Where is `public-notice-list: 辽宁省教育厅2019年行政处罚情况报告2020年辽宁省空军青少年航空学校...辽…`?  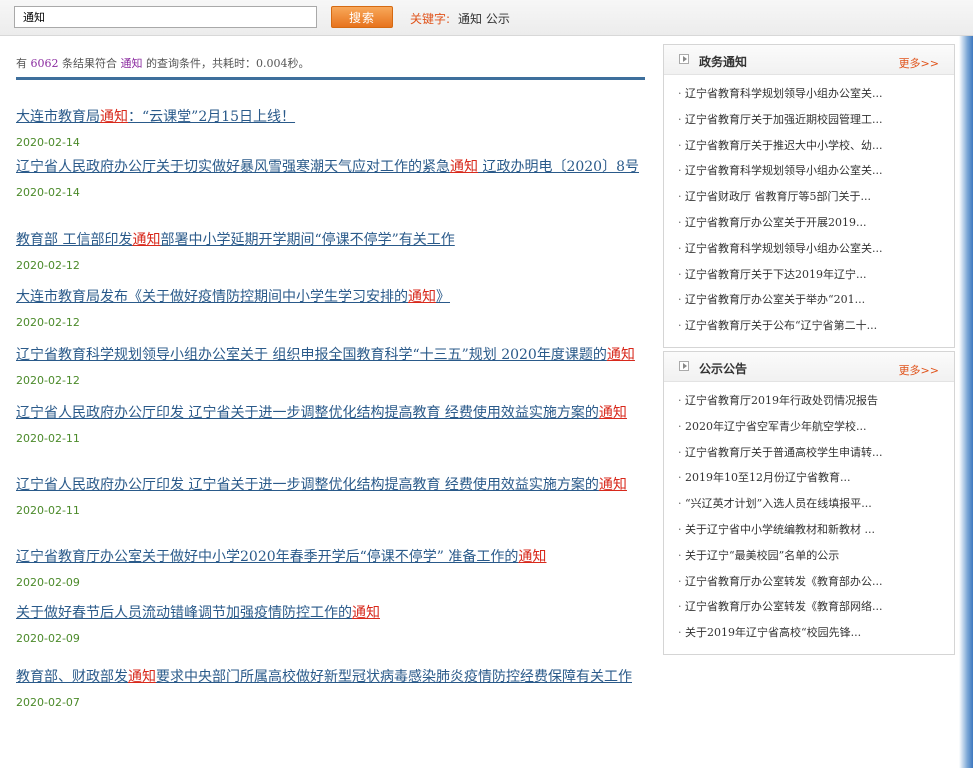 public-notice-list: 辽宁省教育厅2019年行政处罚情况报告2020年辽宁省空军青少年航空学校...辽… is located at coordinates (809, 518).